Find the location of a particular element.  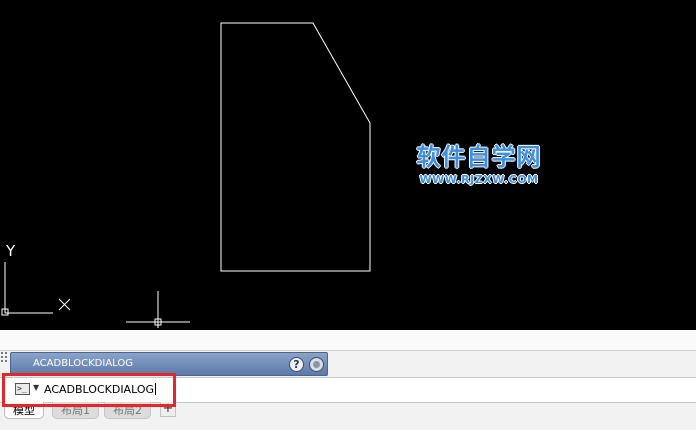

crosshair-cursor is located at coordinates (158, 309).